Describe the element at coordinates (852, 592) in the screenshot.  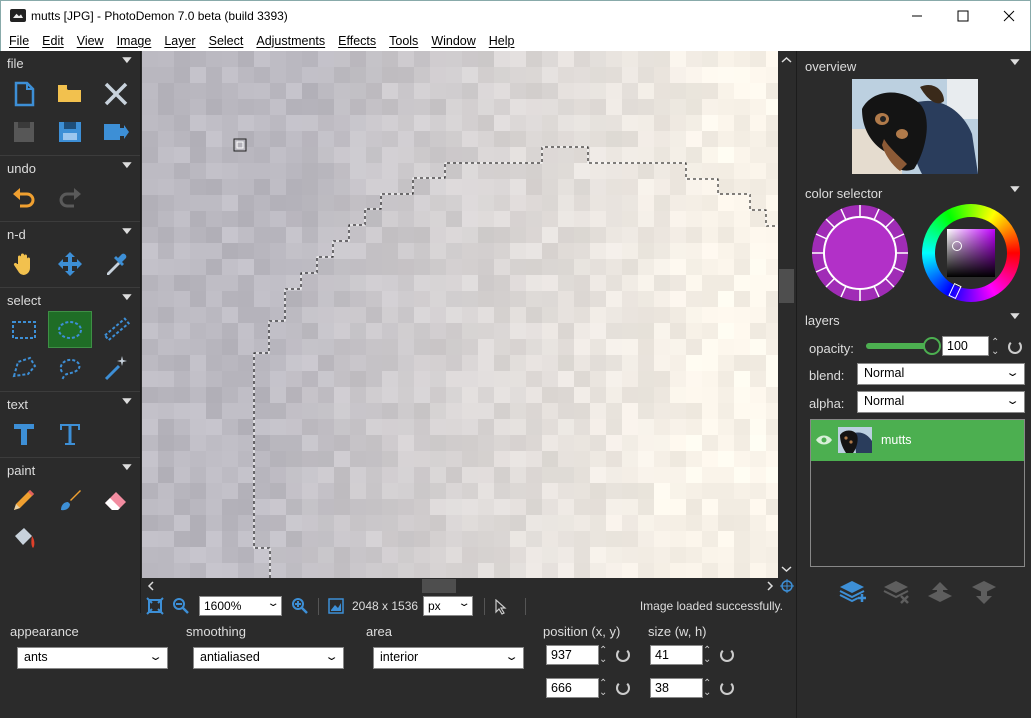
I see `add-layer-icon` at that location.